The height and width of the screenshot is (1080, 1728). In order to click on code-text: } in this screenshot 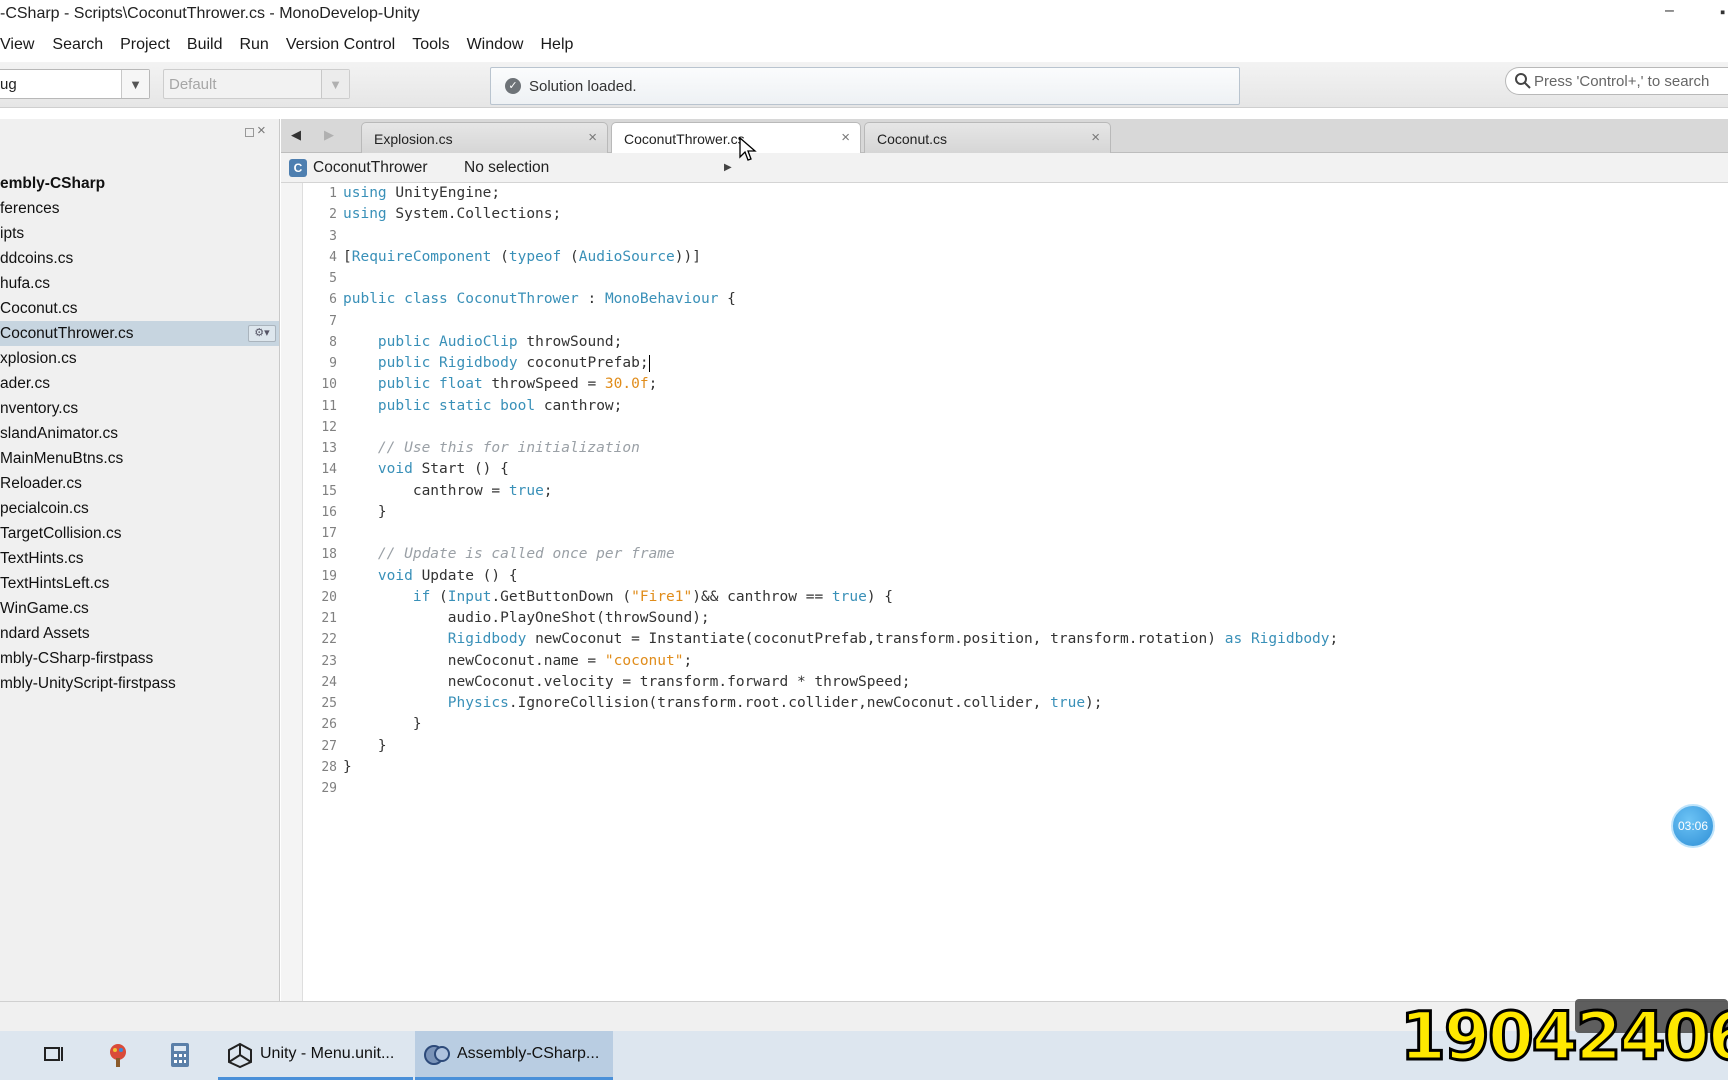, I will do `click(347, 766)`.